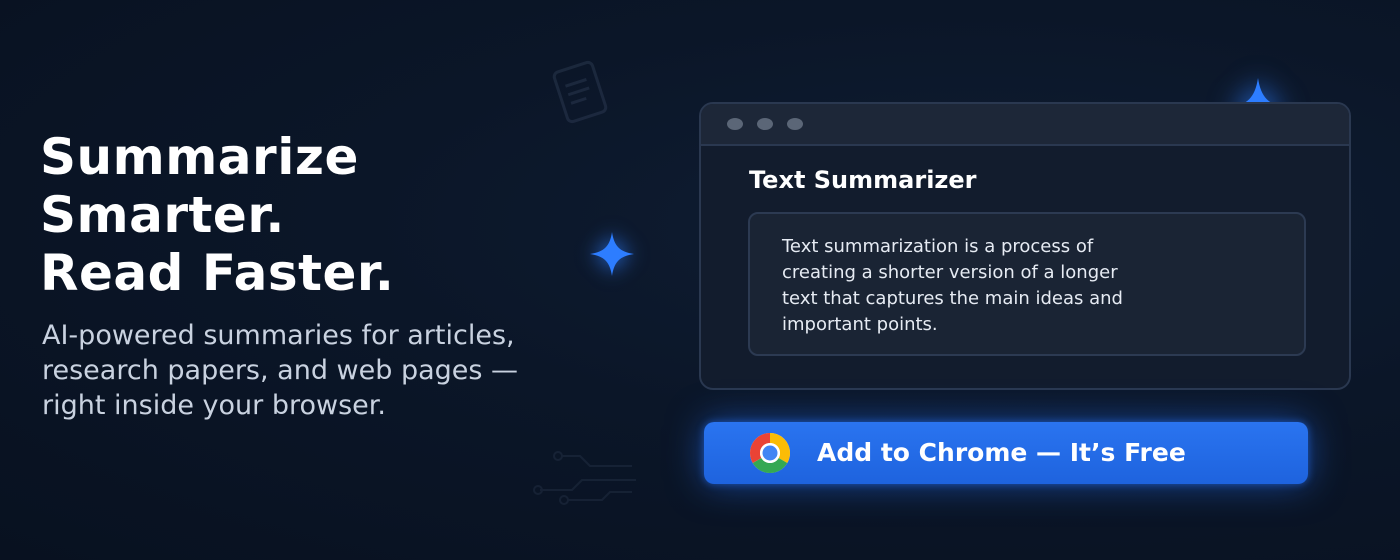  I want to click on sparkle-icon, so click(612, 254).